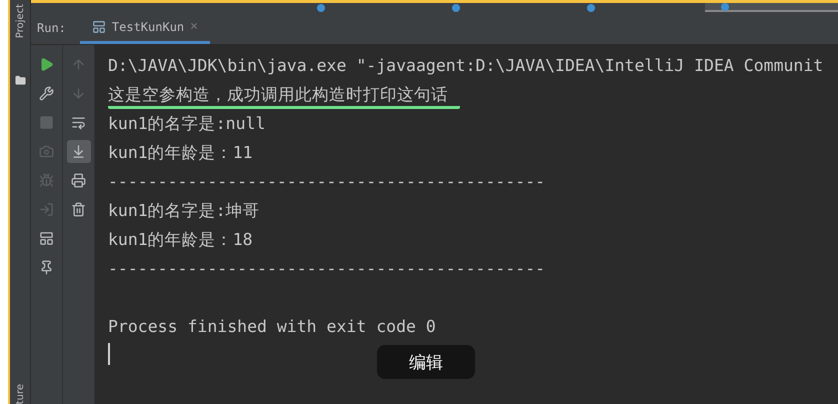 The width and height of the screenshot is (838, 404). Describe the element at coordinates (20, 80) in the screenshot. I see `folder-icon` at that location.